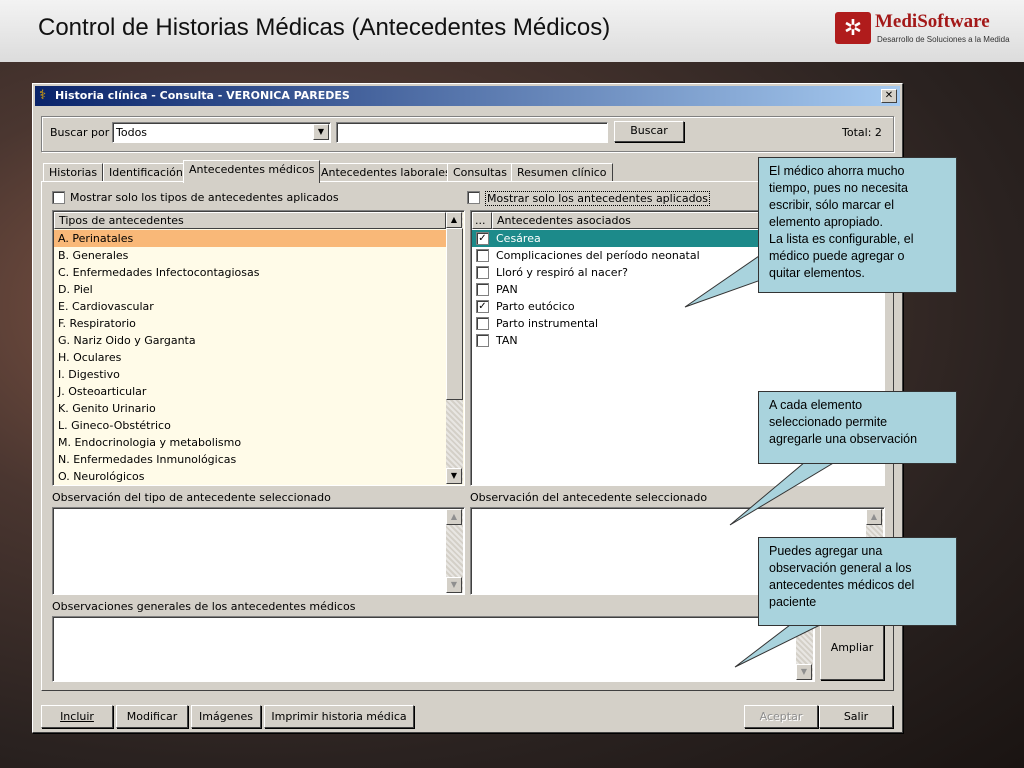  Describe the element at coordinates (43, 95) in the screenshot. I see `app-icon: ⚕` at that location.